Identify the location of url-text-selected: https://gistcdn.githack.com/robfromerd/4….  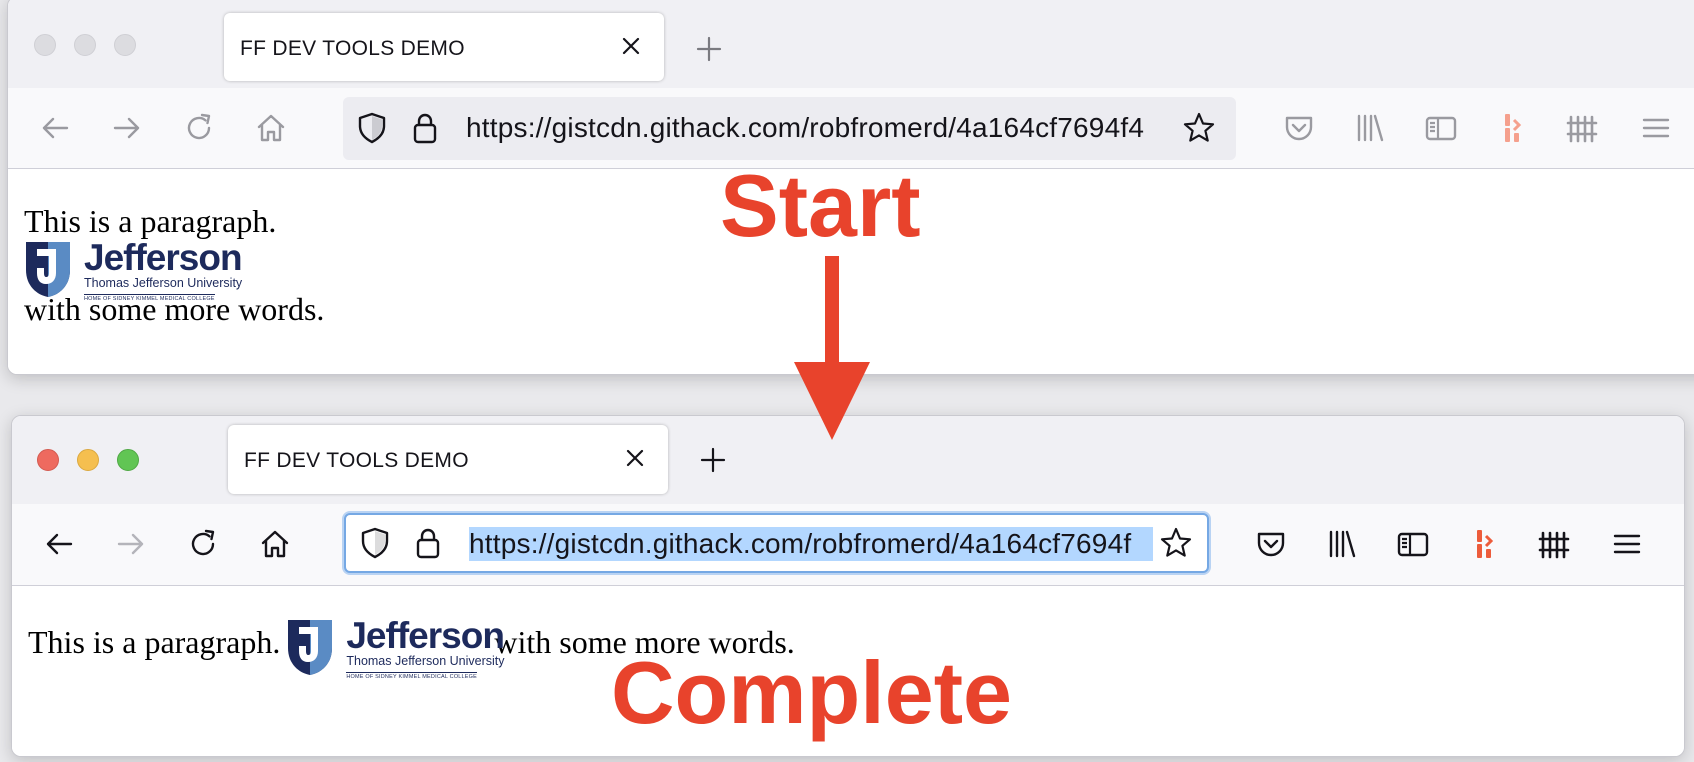
(811, 544).